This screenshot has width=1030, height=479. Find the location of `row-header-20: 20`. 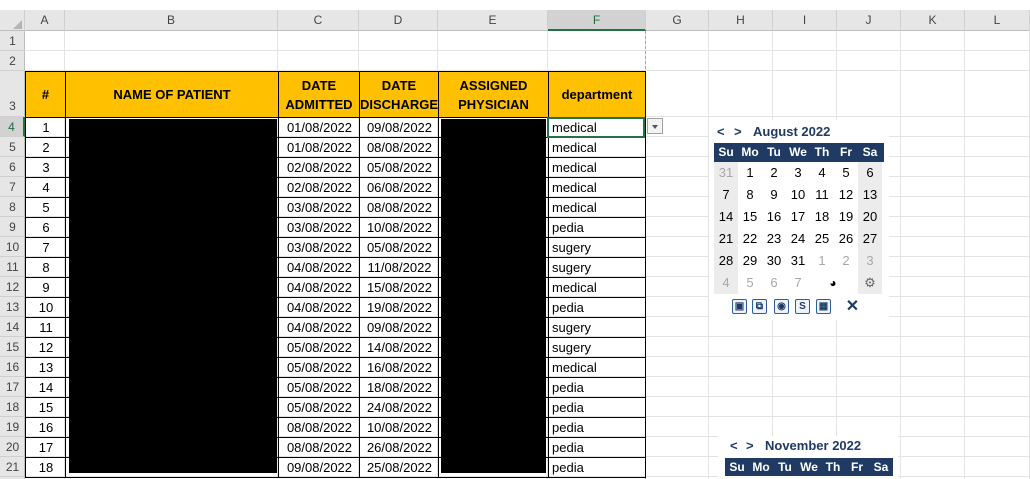

row-header-20: 20 is located at coordinates (12, 447).